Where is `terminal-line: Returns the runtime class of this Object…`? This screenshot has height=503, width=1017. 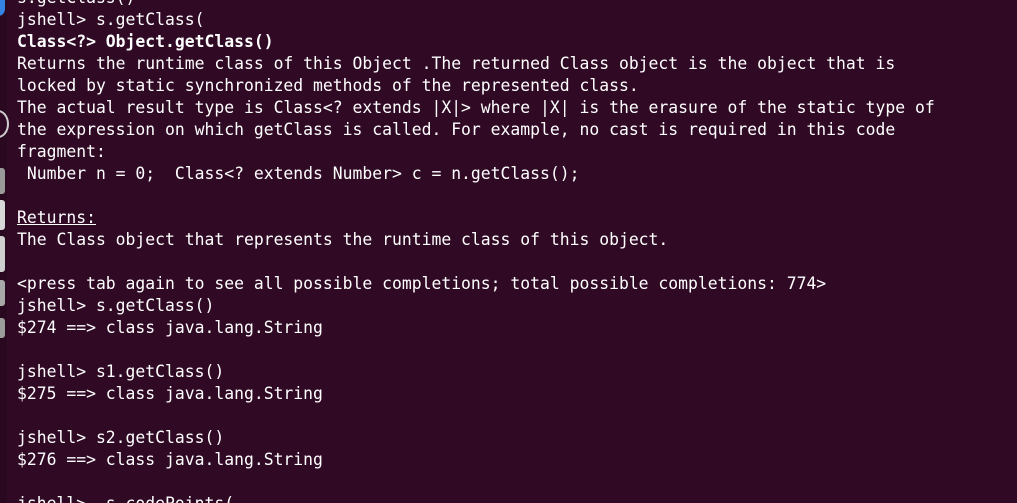
terminal-line: Returns the runtime class of this Object… is located at coordinates (456, 63).